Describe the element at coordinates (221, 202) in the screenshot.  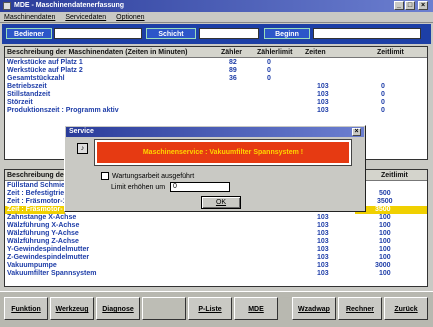
I see `ok-button: OK` at that location.